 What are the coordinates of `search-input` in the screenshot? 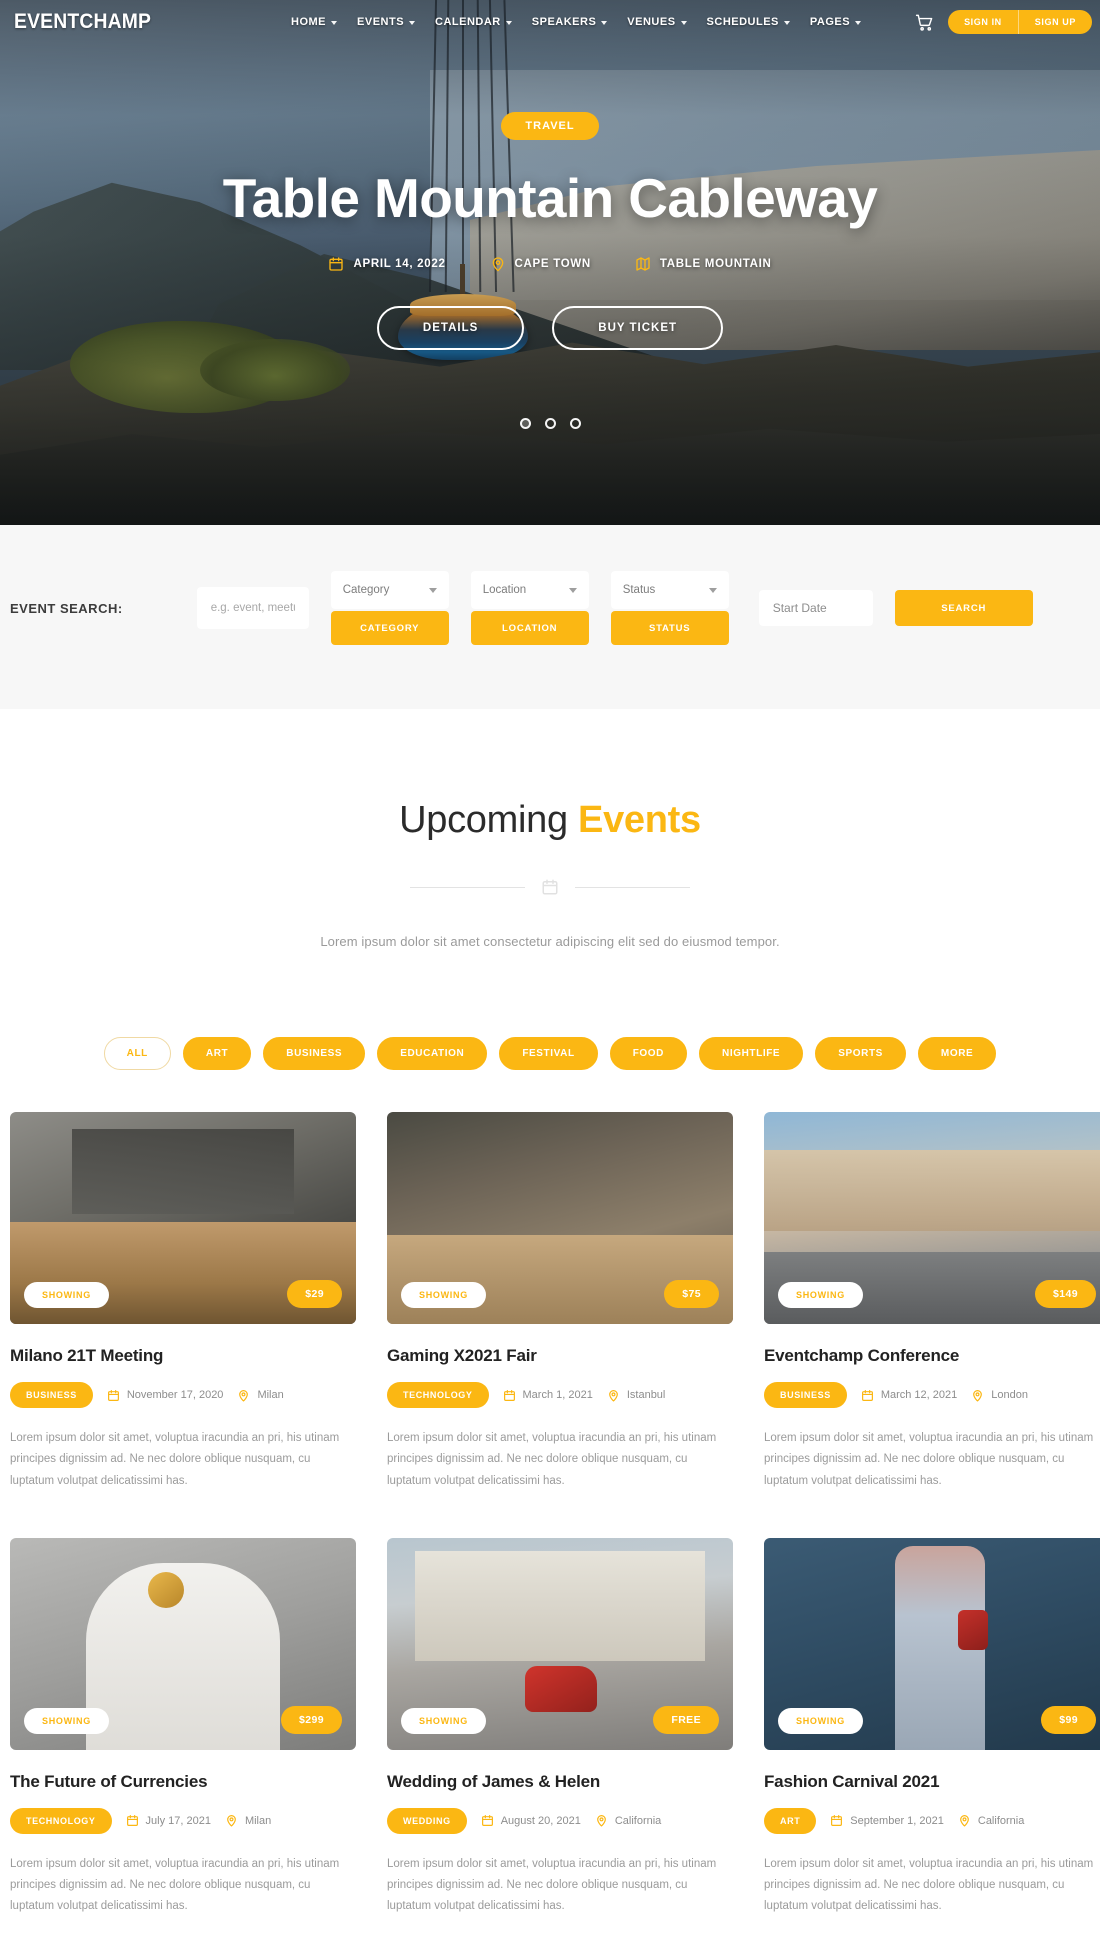 It's located at (252, 608).